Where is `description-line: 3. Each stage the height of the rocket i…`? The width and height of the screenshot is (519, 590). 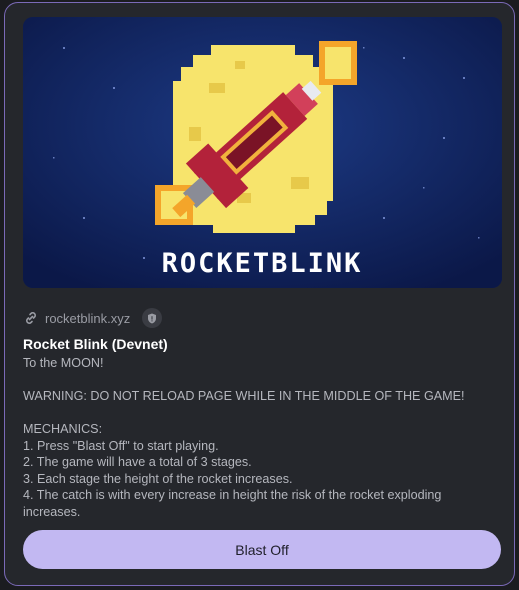 description-line: 3. Each stage the height of the rocket i… is located at coordinates (158, 478).